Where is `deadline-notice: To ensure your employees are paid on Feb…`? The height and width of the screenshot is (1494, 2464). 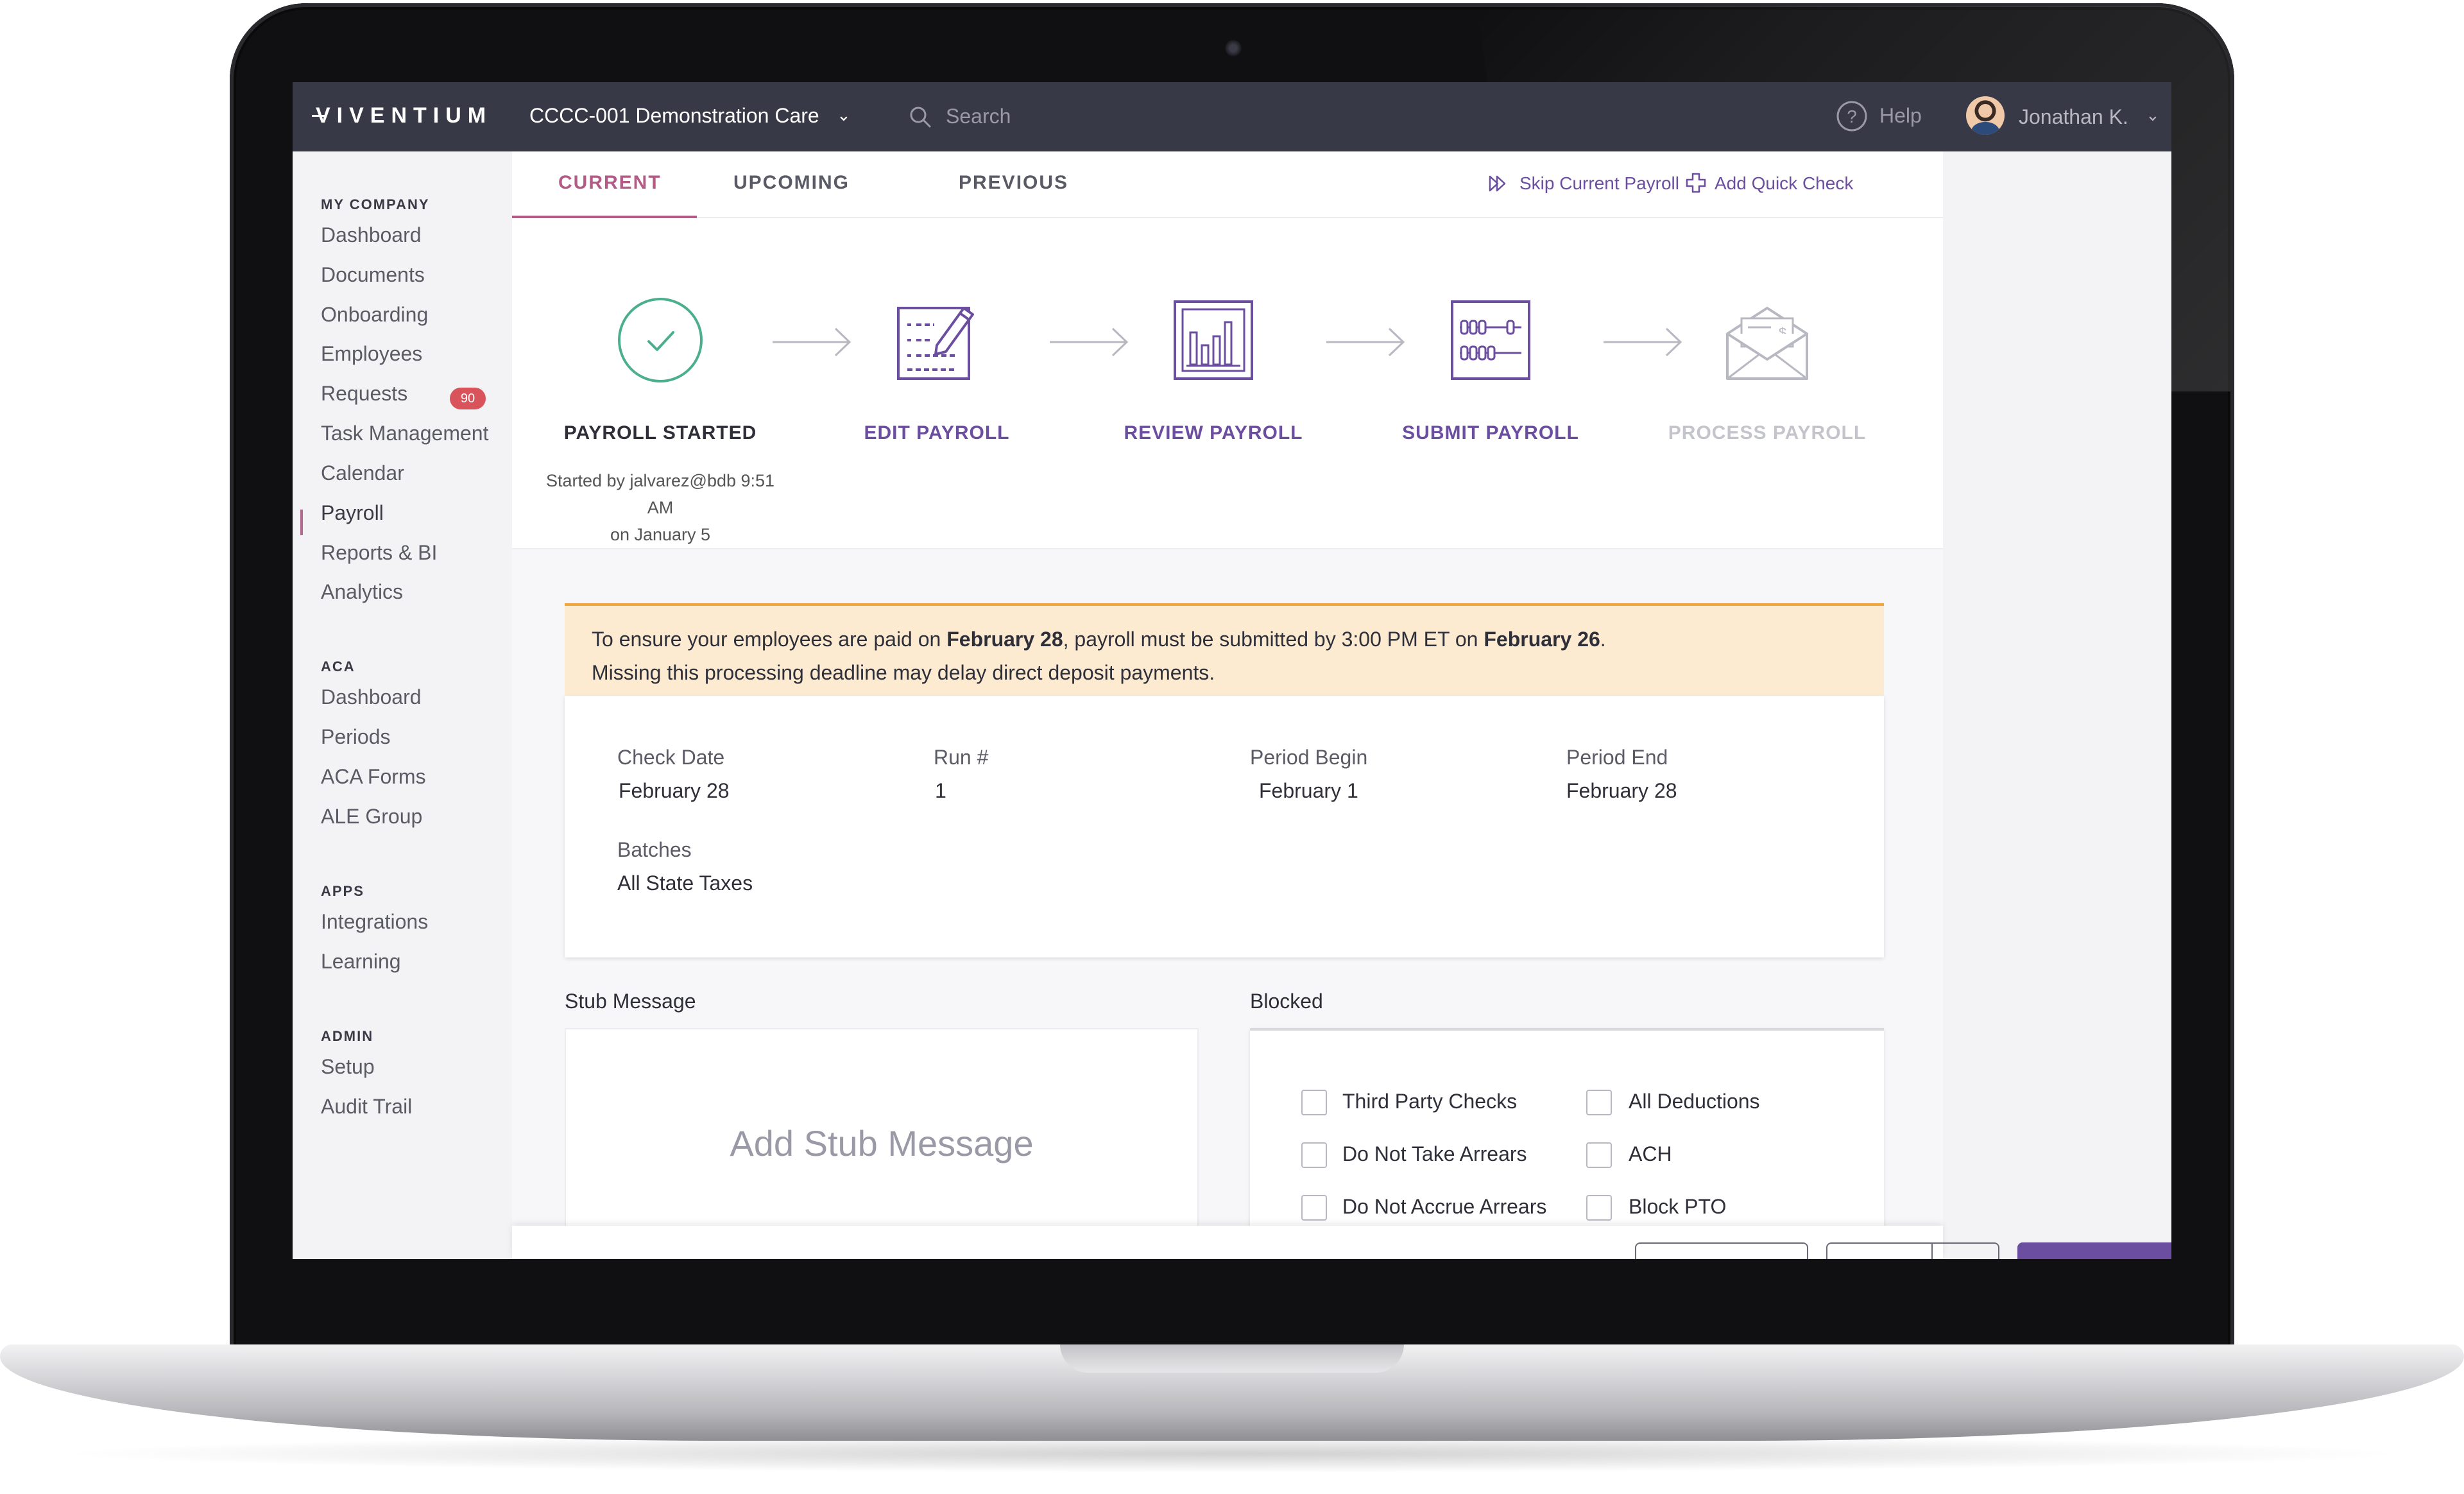
deadline-notice: To ensure your employees are paid on Feb… is located at coordinates (1225, 650).